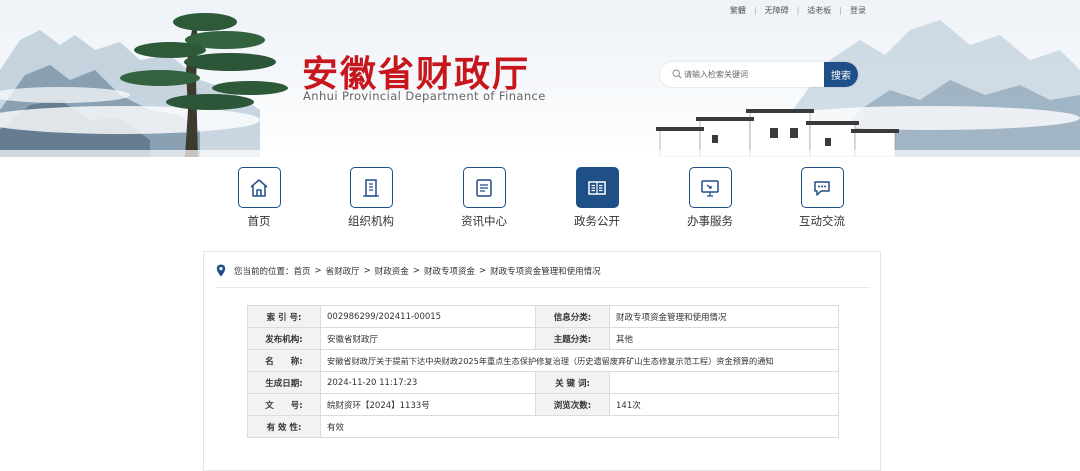  Describe the element at coordinates (371, 221) in the screenshot. I see `nav-label: 组织机构` at that location.